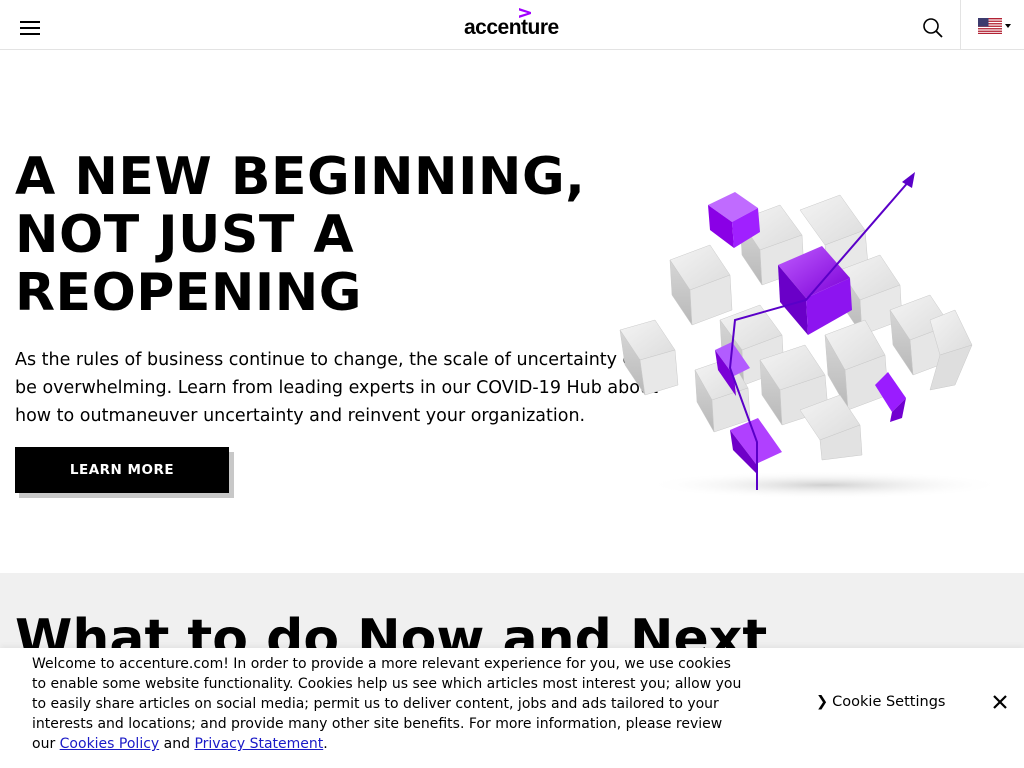 This screenshot has height=768, width=1024. What do you see at coordinates (511, 27) in the screenshot?
I see `logo-text: accenture` at bounding box center [511, 27].